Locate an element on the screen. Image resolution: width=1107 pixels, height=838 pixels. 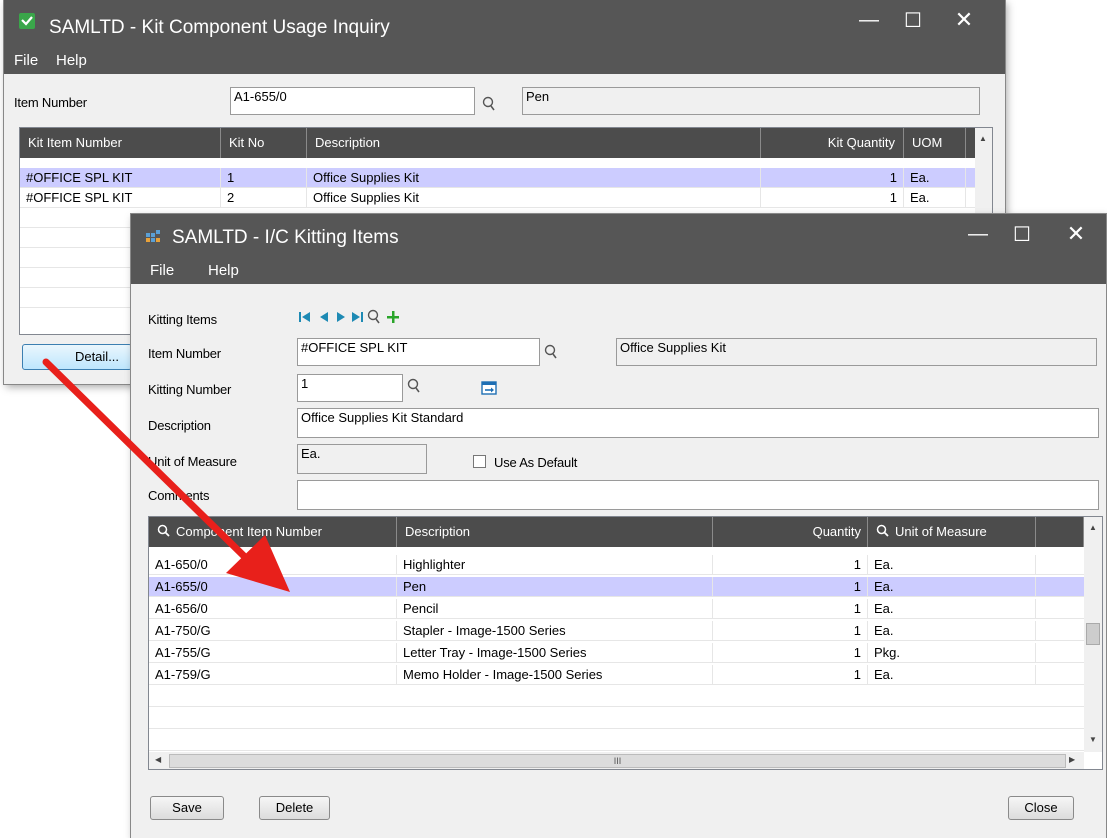
col-kit-quantity: Kit Quantity is located at coordinates (832, 143).